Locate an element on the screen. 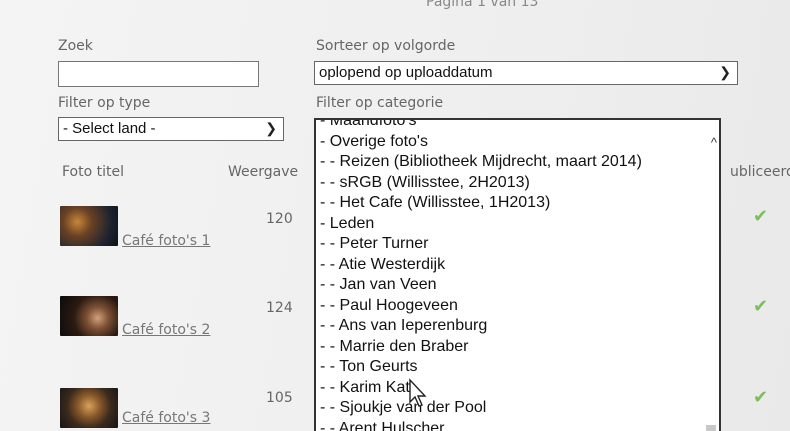  photo-views: 120 is located at coordinates (279, 219).